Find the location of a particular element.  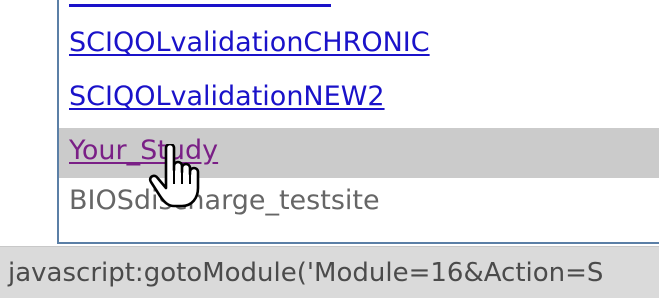

study-link-bios-discharge: BIOSdischarge_testsite is located at coordinates (224, 200).